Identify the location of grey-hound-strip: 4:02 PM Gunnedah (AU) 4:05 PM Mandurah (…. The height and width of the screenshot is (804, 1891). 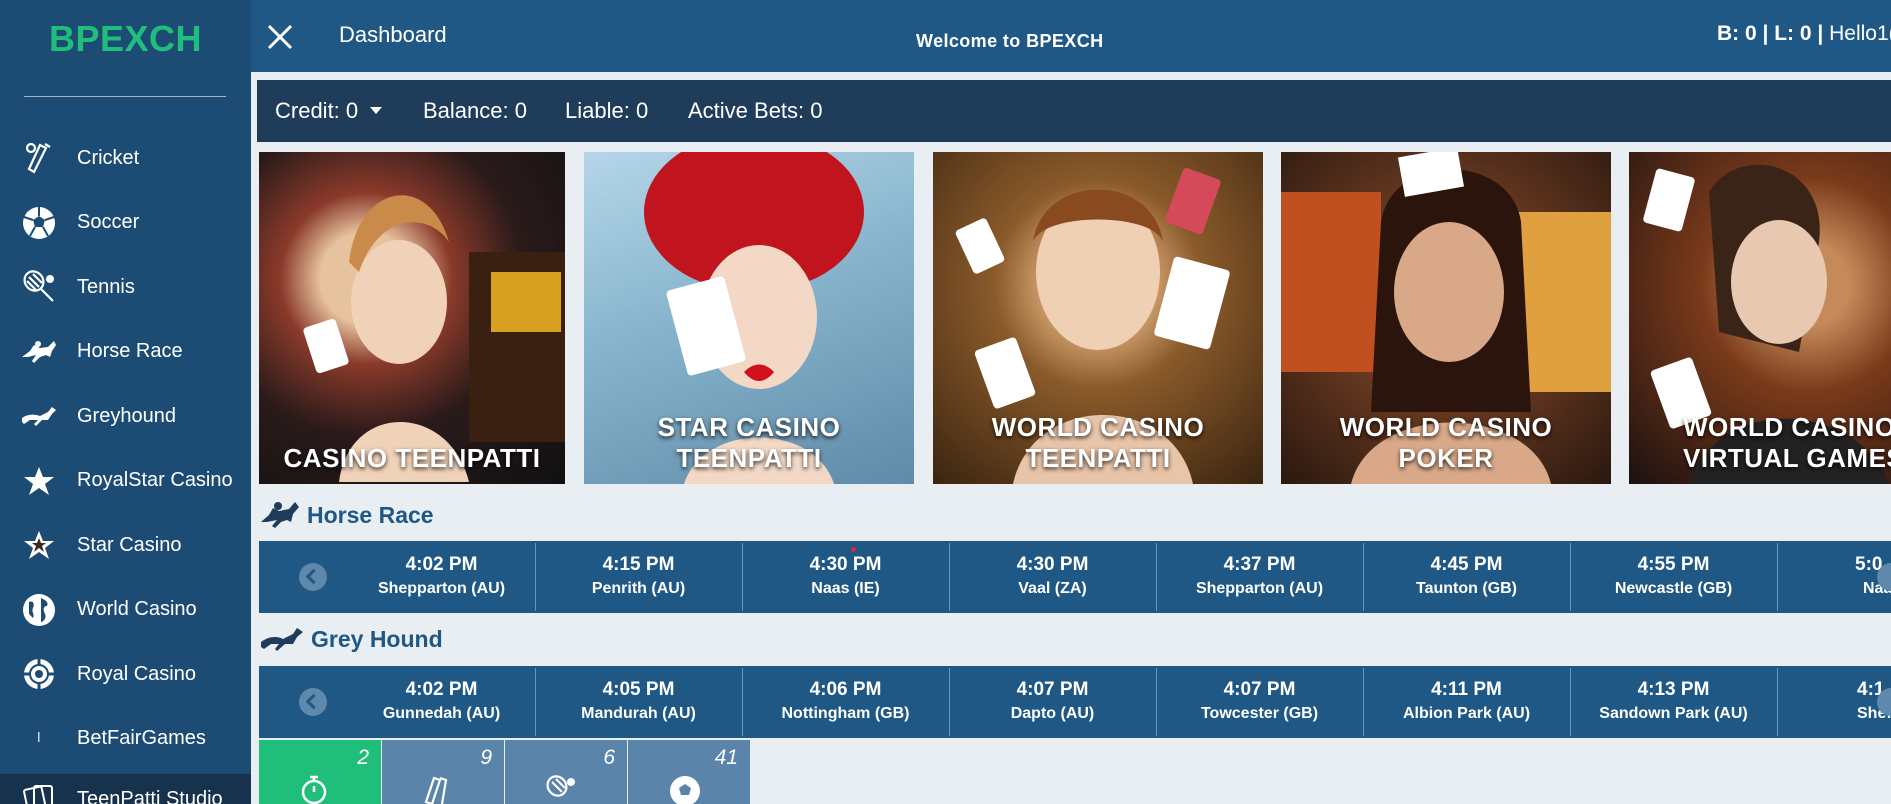
(1075, 702).